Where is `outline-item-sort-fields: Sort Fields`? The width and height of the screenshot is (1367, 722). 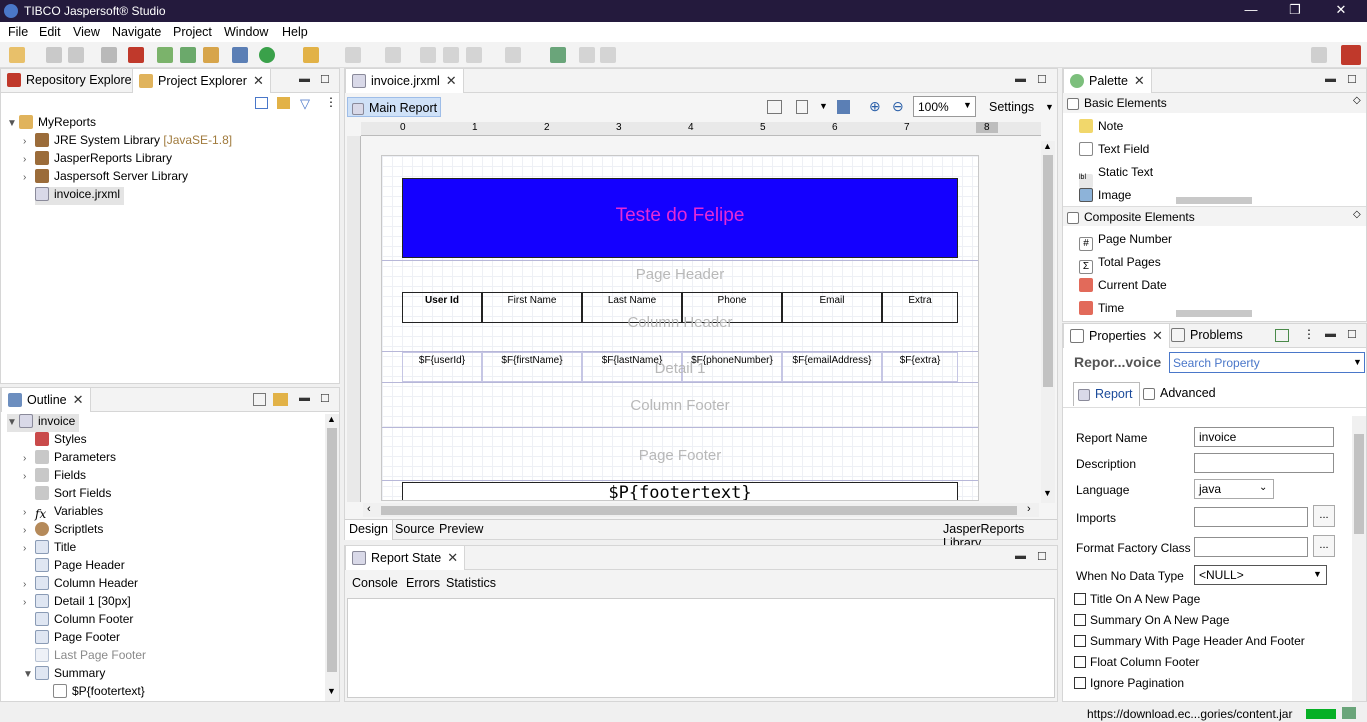
outline-item-sort-fields: Sort Fields is located at coordinates (67, 495).